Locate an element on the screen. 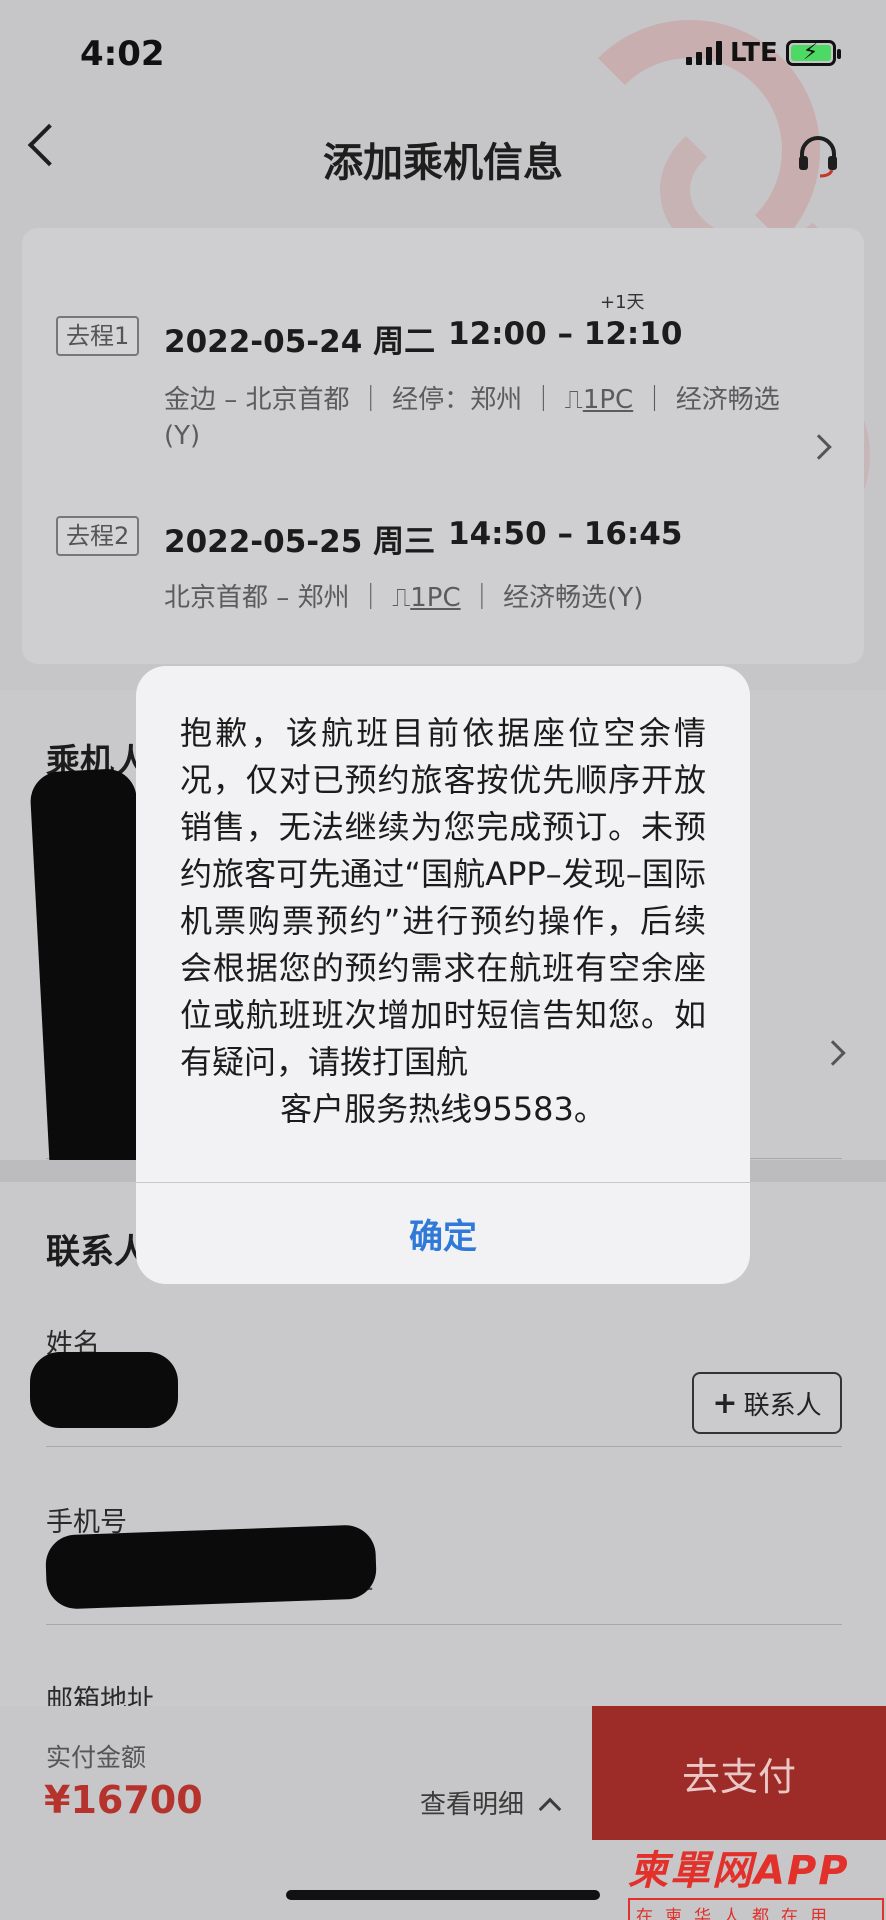 This screenshot has width=886, height=1920. battery-charging-icon: ⚡ is located at coordinates (813, 53).